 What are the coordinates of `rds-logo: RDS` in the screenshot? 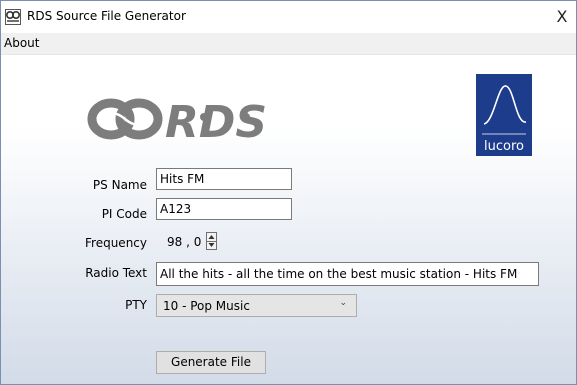 It's located at (177, 121).